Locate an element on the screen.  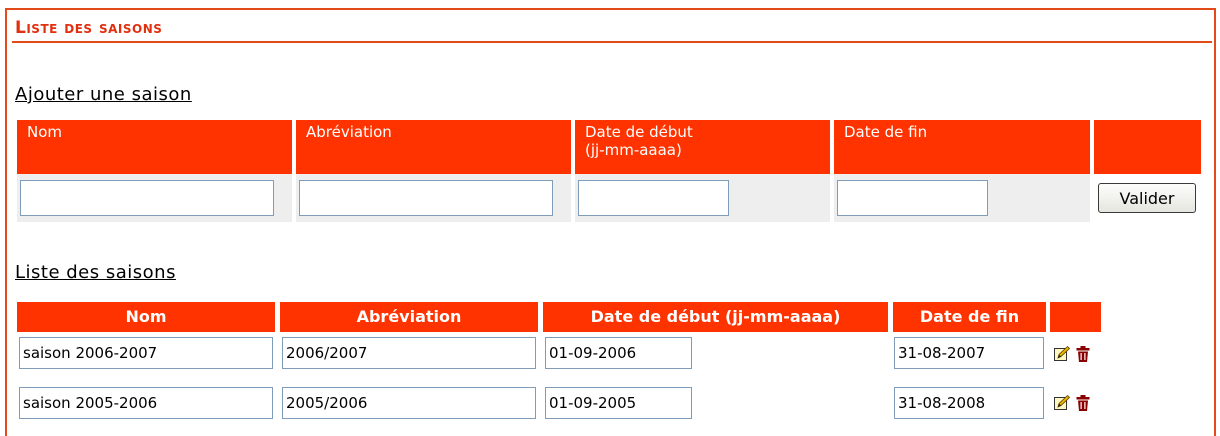
add-header-nom: Nom is located at coordinates (154, 147).